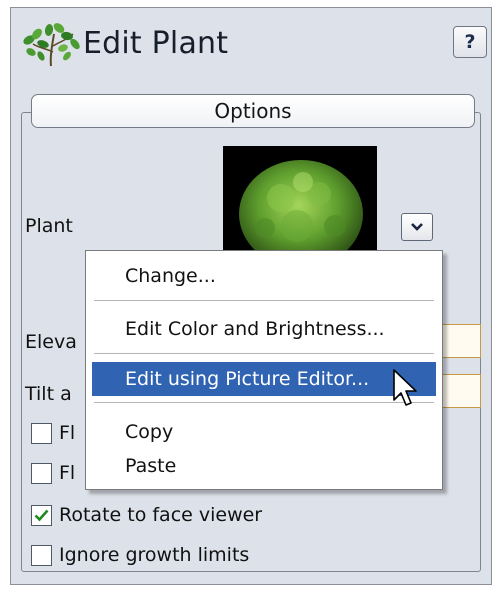 The height and width of the screenshot is (592, 501). What do you see at coordinates (48, 394) in the screenshot?
I see `tilt-label: Tilt a` at bounding box center [48, 394].